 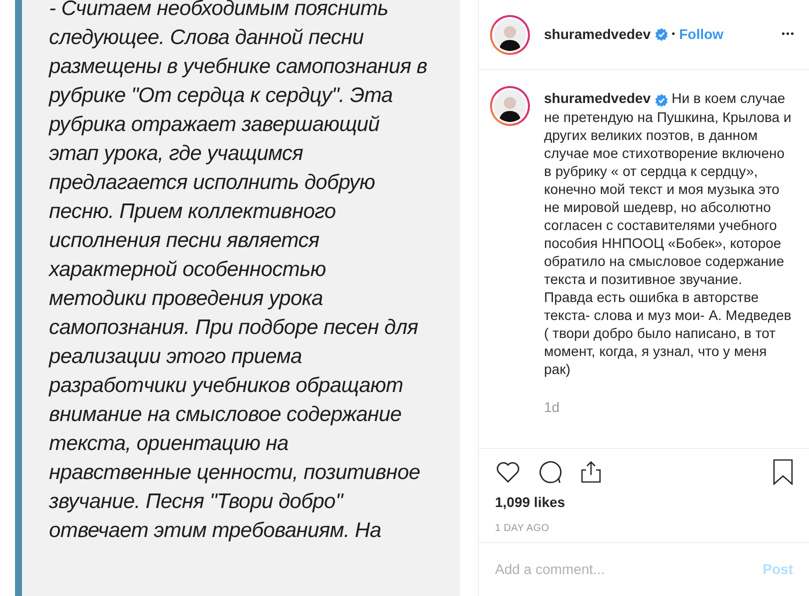 What do you see at coordinates (788, 34) in the screenshot?
I see `more-options-button: •••` at bounding box center [788, 34].